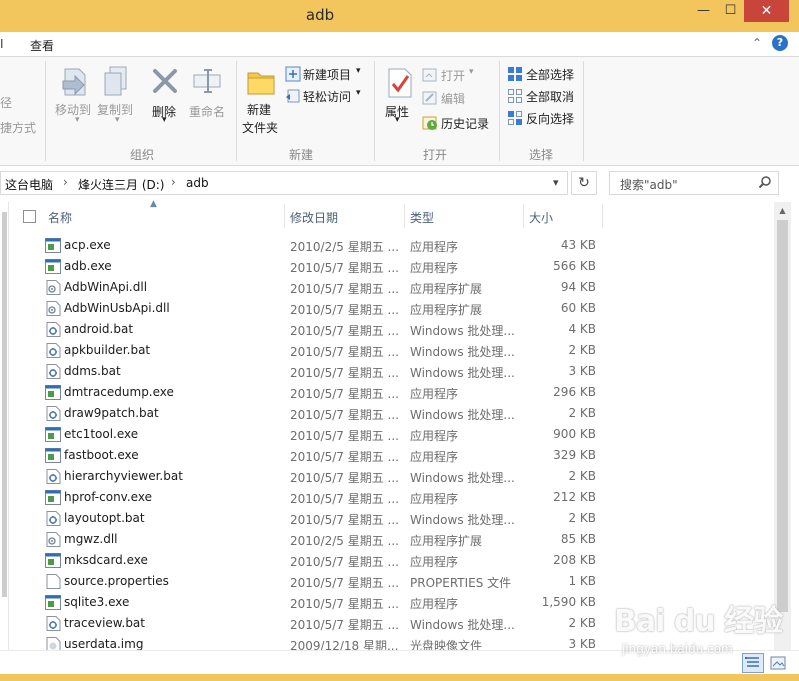 The height and width of the screenshot is (681, 799). What do you see at coordinates (396, 560) in the screenshot?
I see `file-row: mksdcard.exe 2010/5/7 星期五 ... 应用程序 208 KB` at bounding box center [396, 560].